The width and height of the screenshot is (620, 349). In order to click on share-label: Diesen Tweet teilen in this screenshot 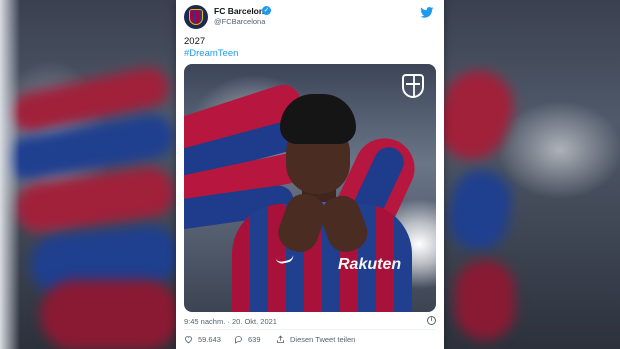, I will do `click(323, 339)`.